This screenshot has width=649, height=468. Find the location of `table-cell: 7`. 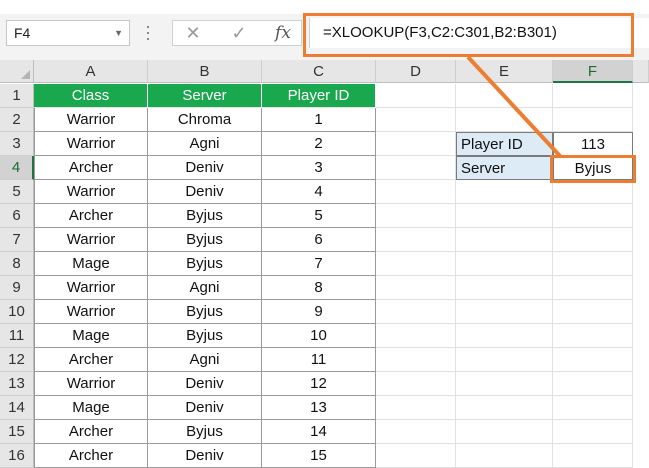

table-cell: 7 is located at coordinates (319, 264).